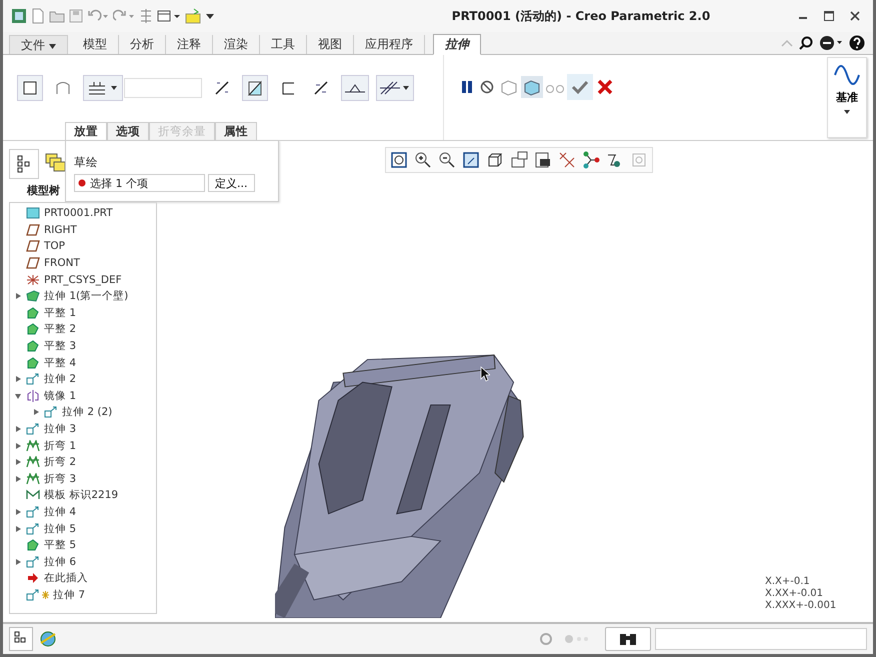 This screenshot has height=657, width=876. I want to click on zoom-in-icon, so click(423, 160).